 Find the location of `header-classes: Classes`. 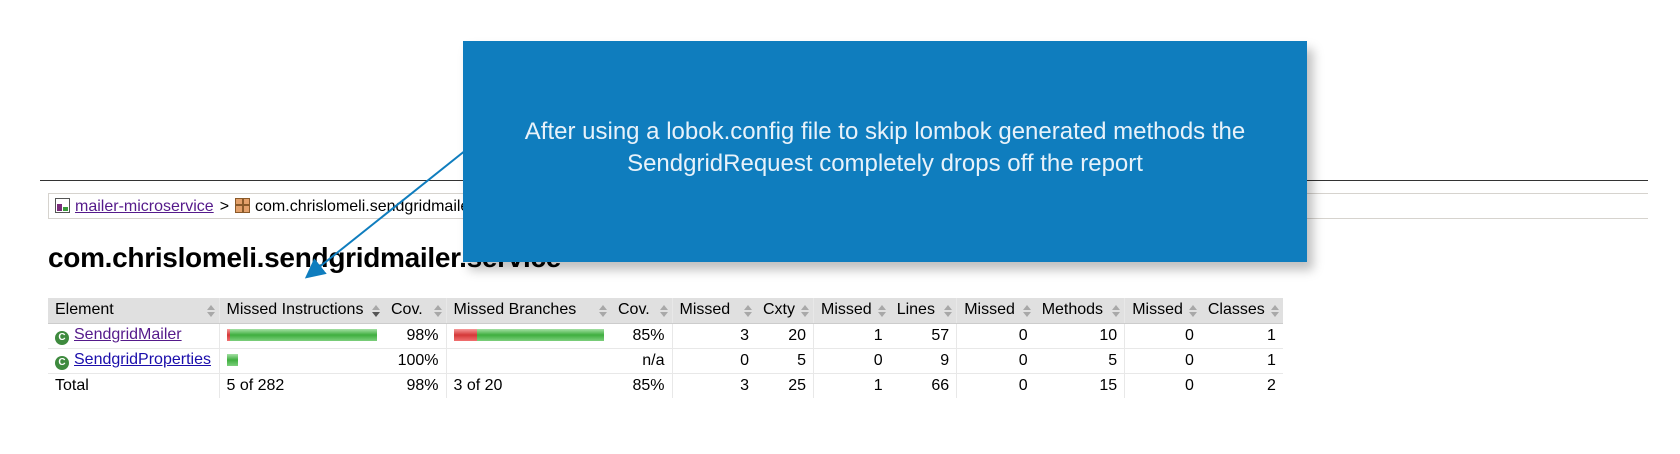

header-classes: Classes is located at coordinates (1241, 311).